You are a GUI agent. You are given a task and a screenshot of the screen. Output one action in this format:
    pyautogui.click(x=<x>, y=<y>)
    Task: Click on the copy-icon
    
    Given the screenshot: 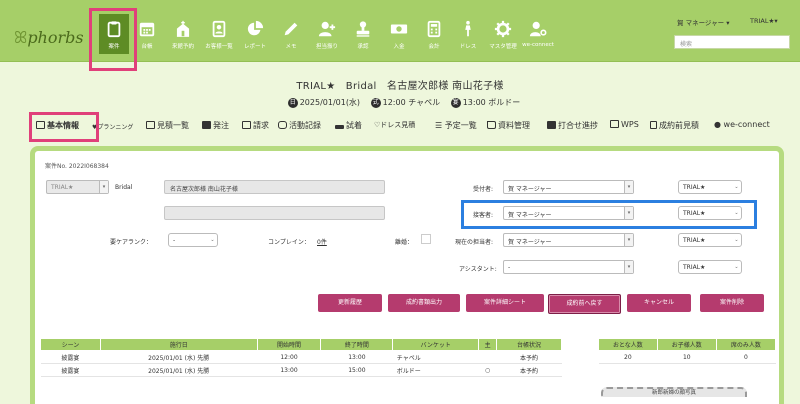 What is the action you would take?
    pyautogui.click(x=150, y=125)
    